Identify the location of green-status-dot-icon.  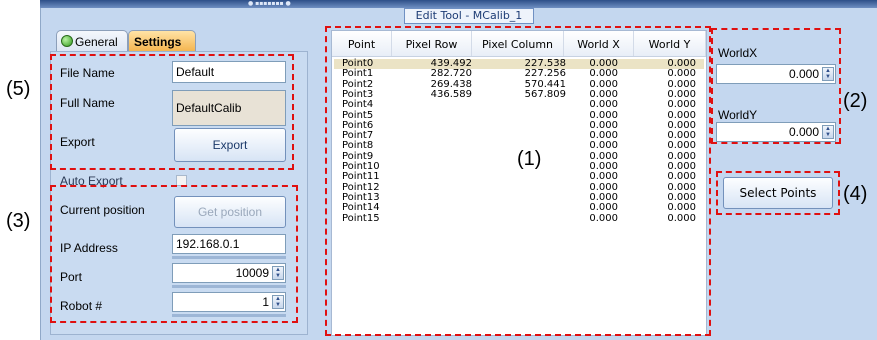
(67, 41).